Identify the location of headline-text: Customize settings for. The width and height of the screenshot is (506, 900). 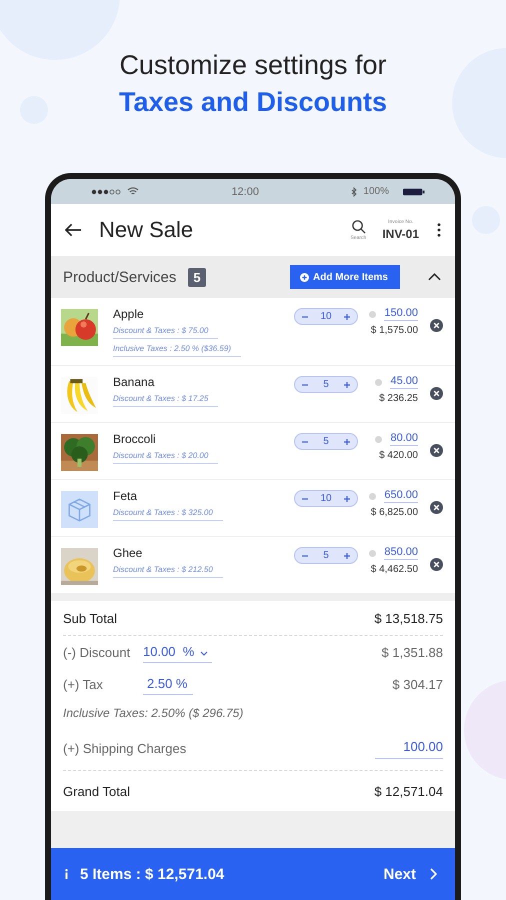
(253, 65).